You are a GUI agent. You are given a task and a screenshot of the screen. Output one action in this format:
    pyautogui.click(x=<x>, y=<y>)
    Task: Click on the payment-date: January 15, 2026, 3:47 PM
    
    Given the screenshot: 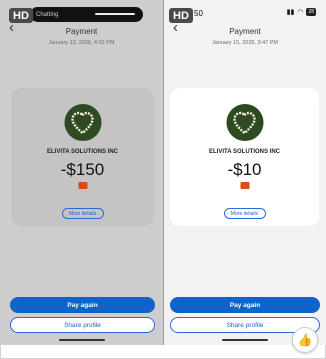 What is the action you would take?
    pyautogui.click(x=245, y=43)
    